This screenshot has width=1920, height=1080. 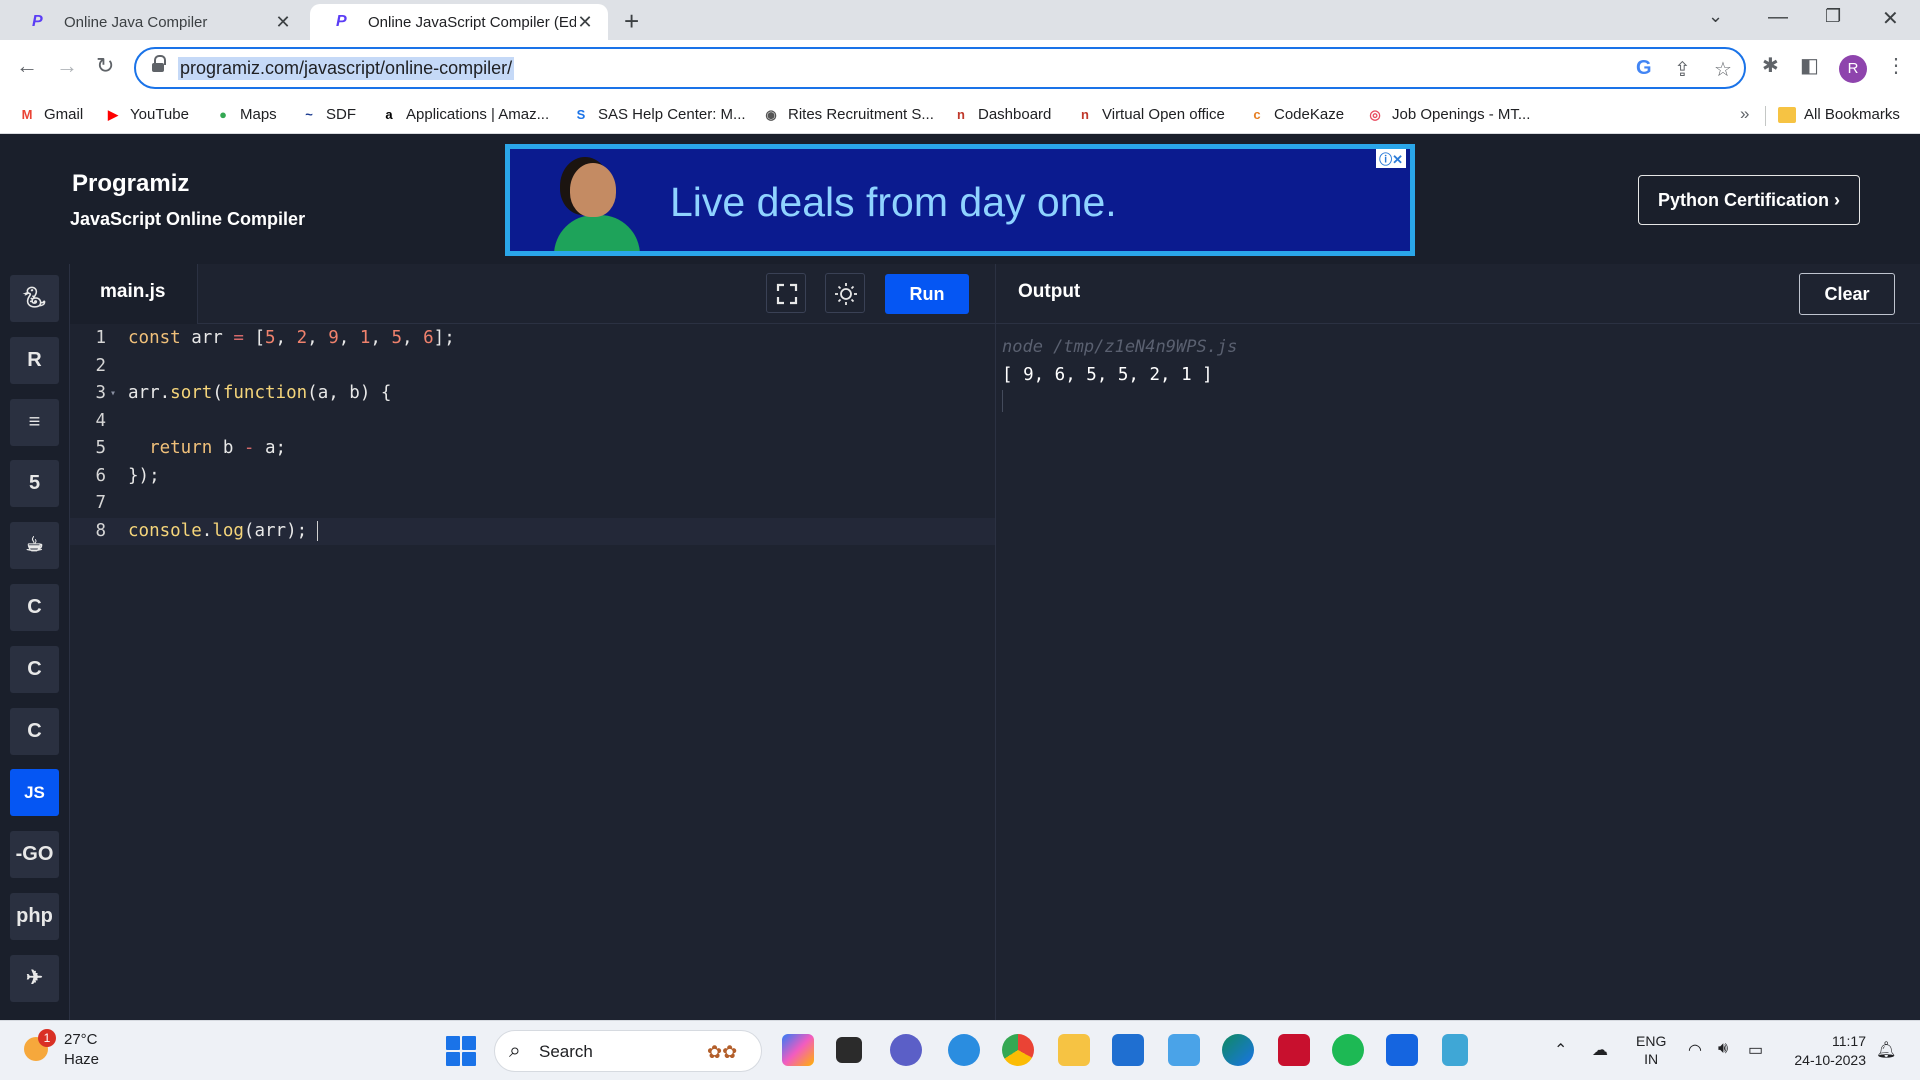 What do you see at coordinates (113, 394) in the screenshot?
I see `fold-arrow-icon: ▾` at bounding box center [113, 394].